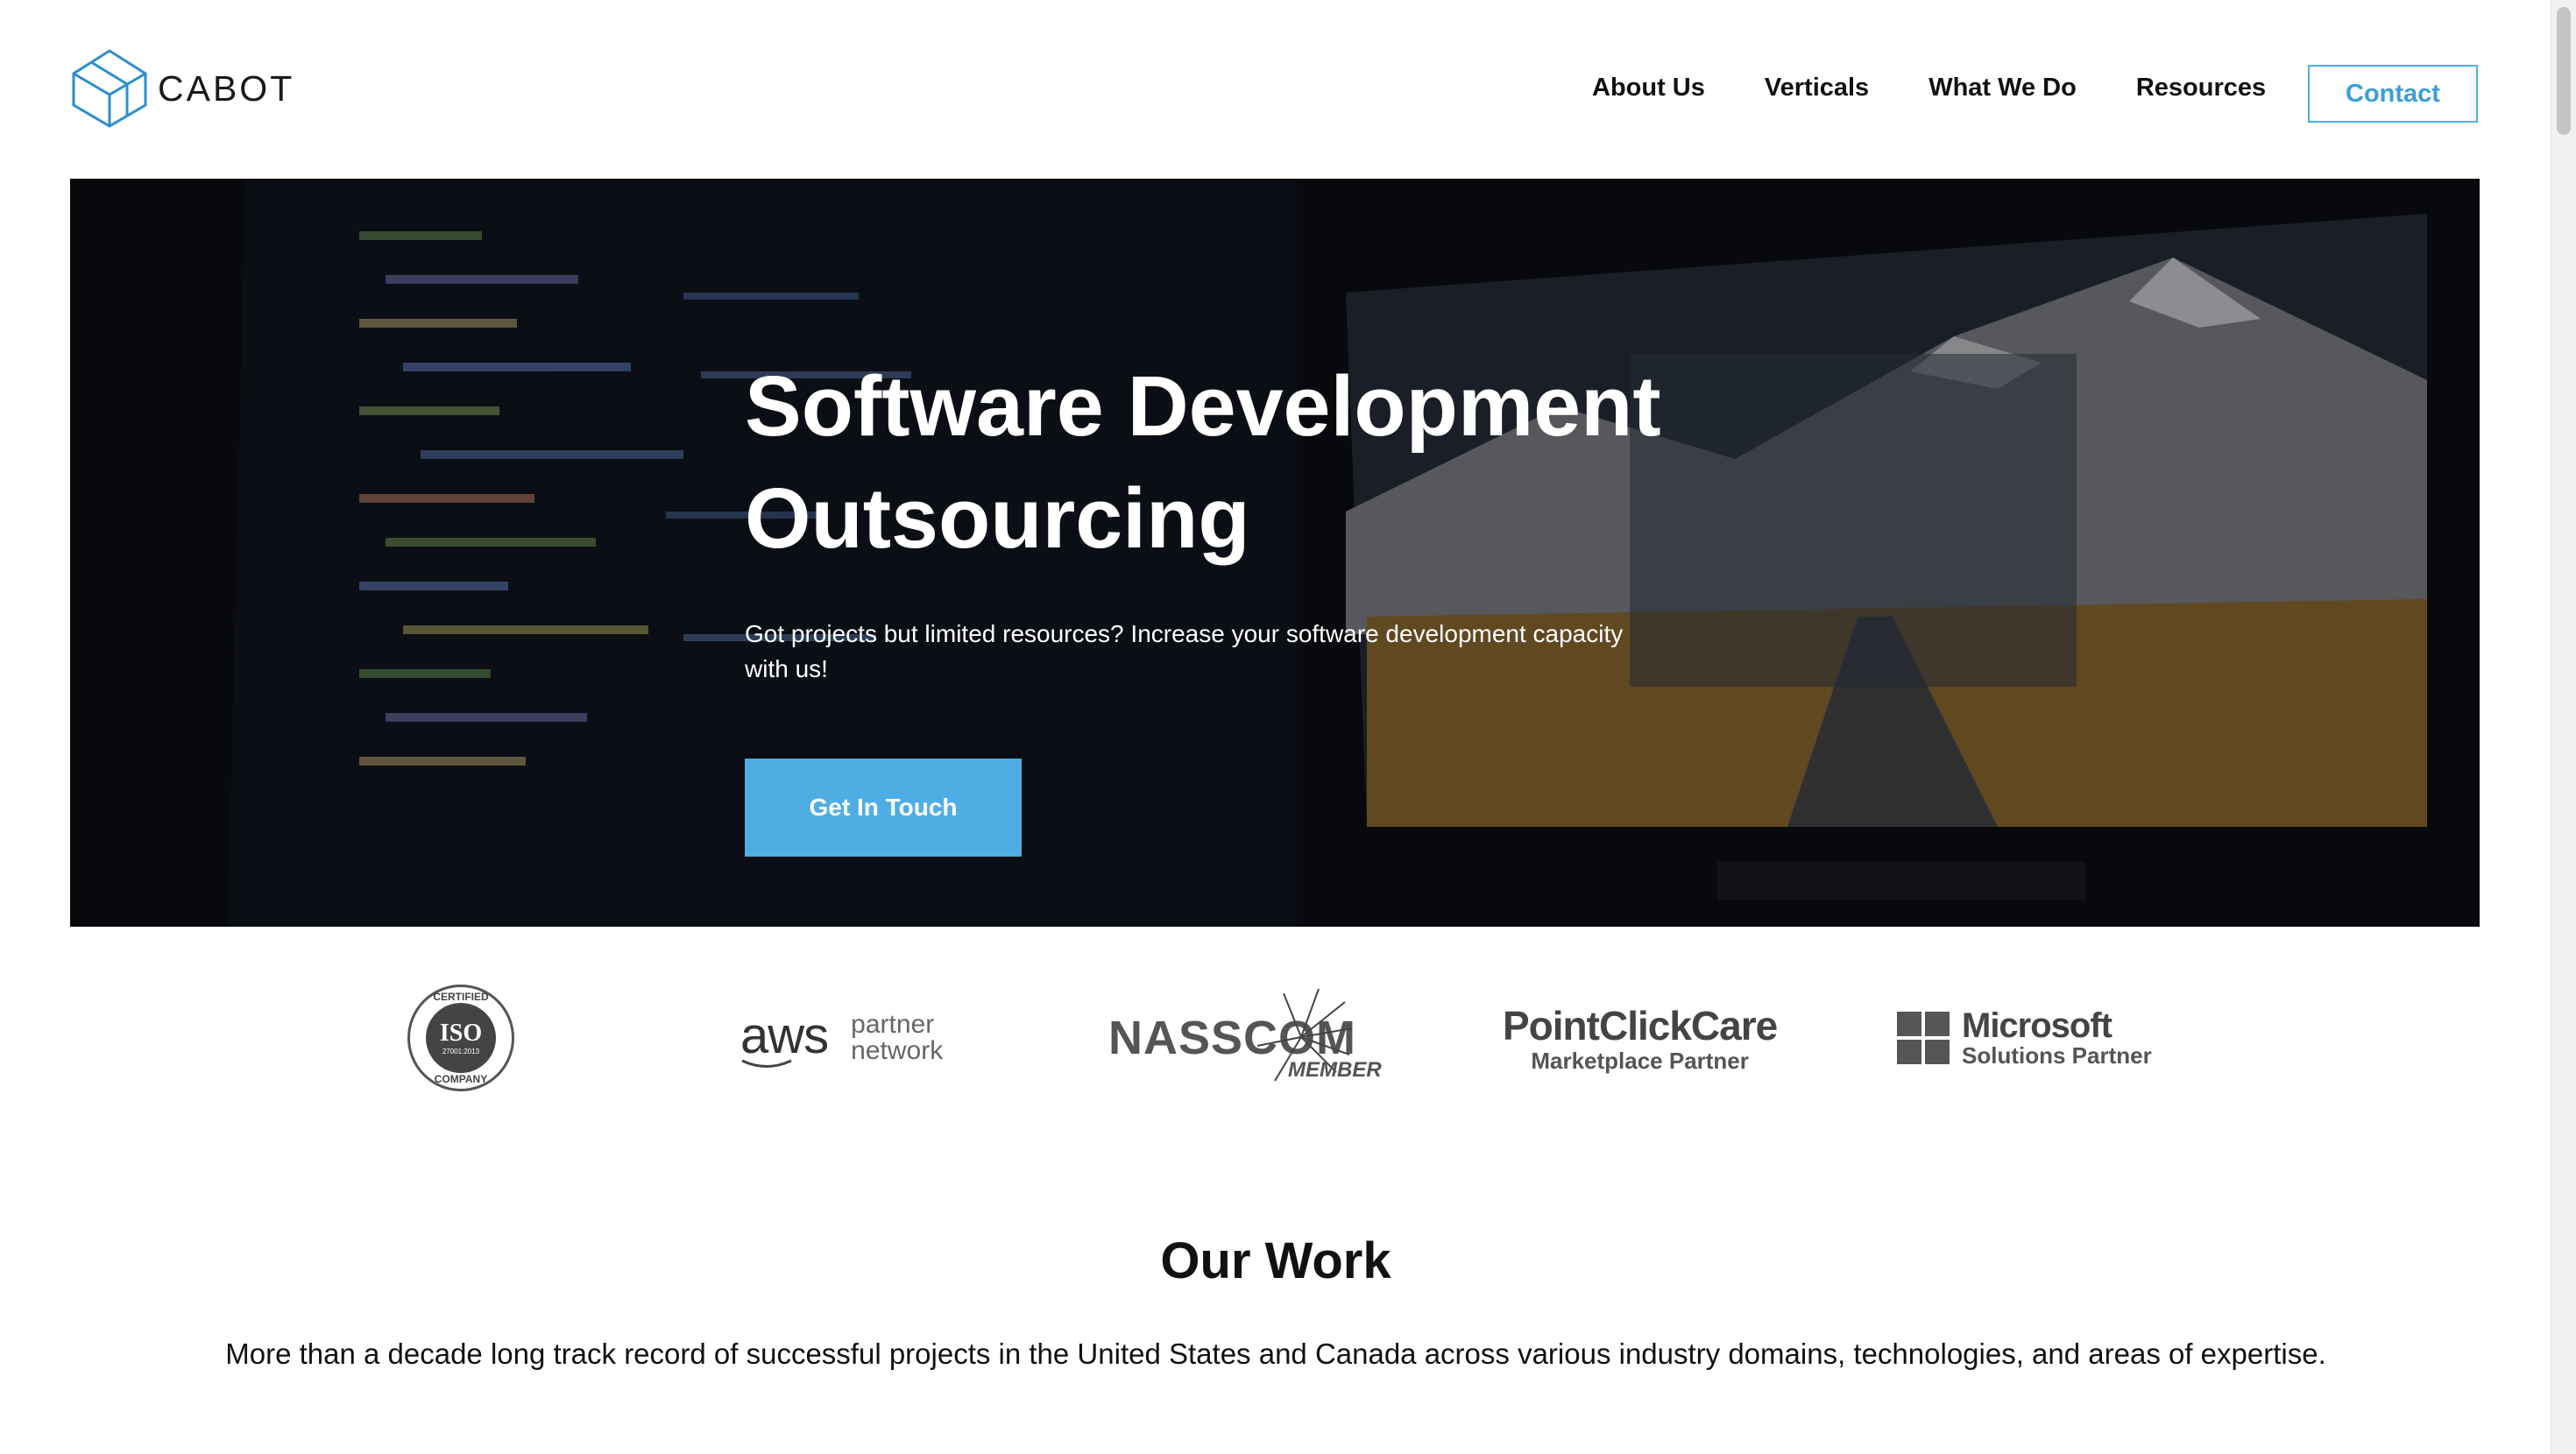  What do you see at coordinates (461, 1033) in the screenshot?
I see `iso-main: ISO` at bounding box center [461, 1033].